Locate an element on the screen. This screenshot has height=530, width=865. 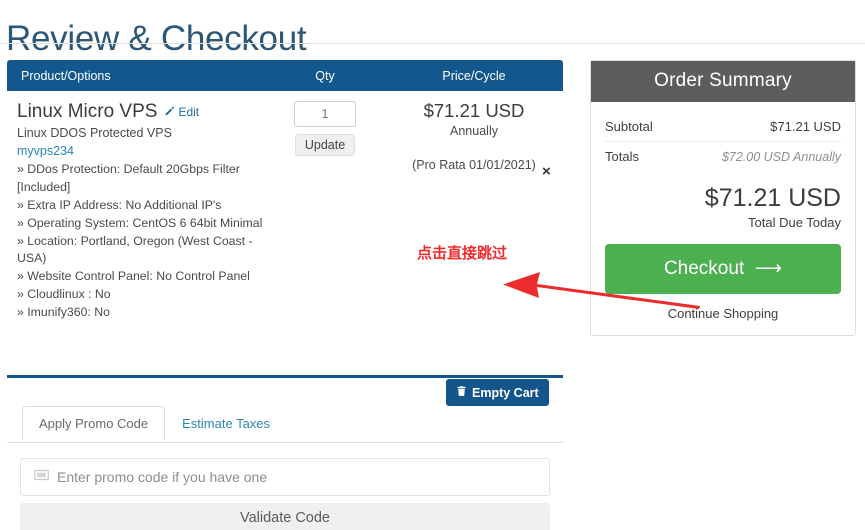
annotation-text: 点击直接跳过 is located at coordinates (462, 253).